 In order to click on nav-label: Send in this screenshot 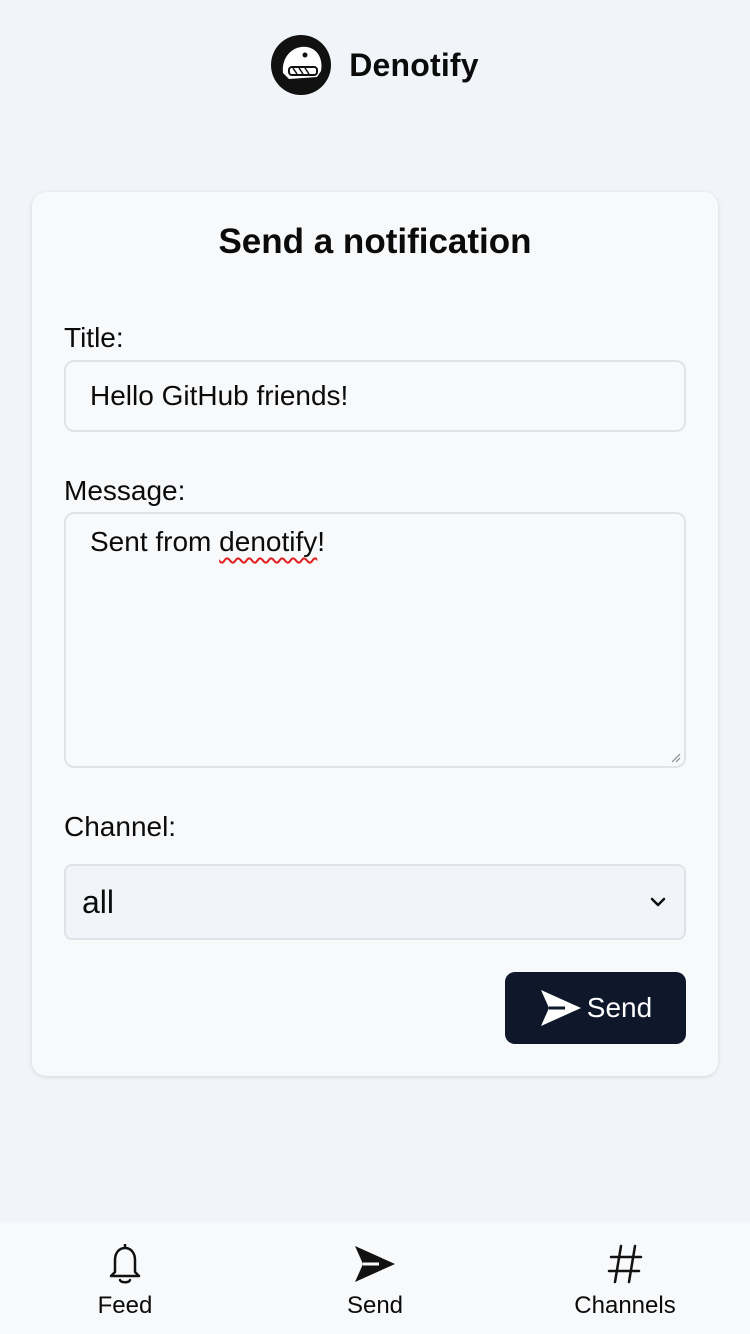, I will do `click(375, 1305)`.